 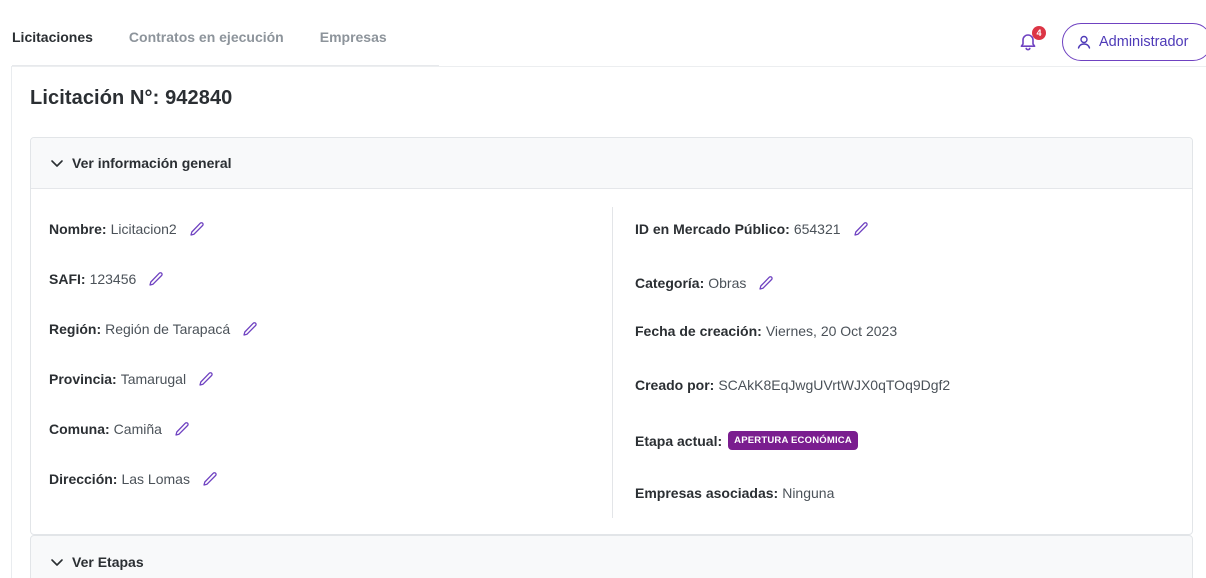 What do you see at coordinates (808, 493) in the screenshot?
I see `field-value: Ninguna` at bounding box center [808, 493].